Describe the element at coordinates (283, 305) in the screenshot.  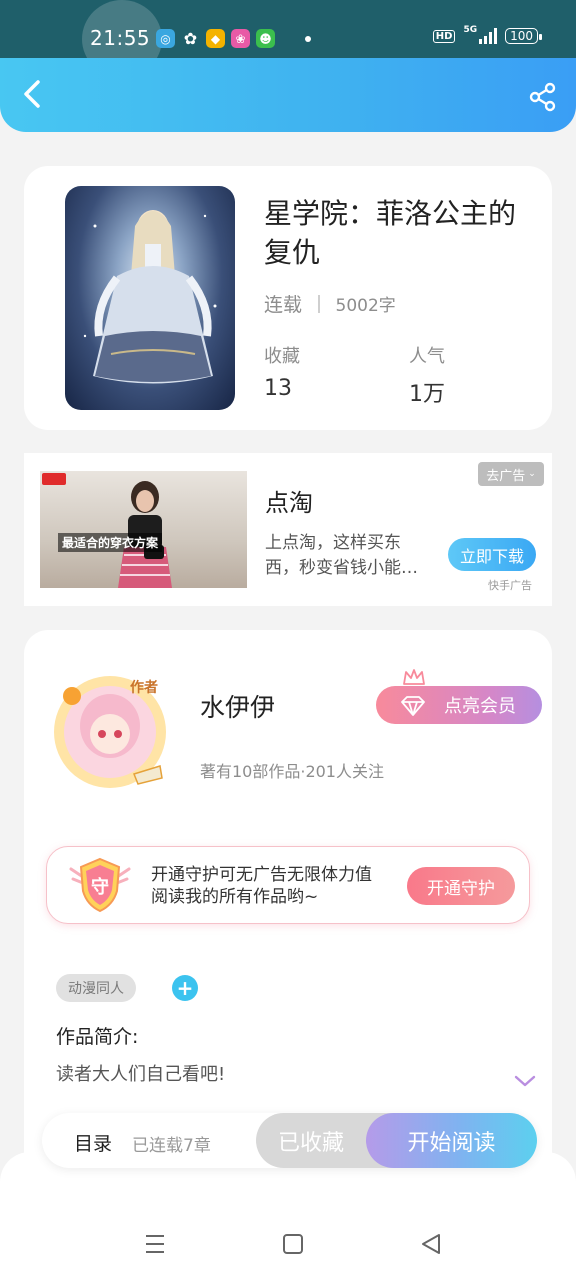
I see `book-status: 连载` at that location.